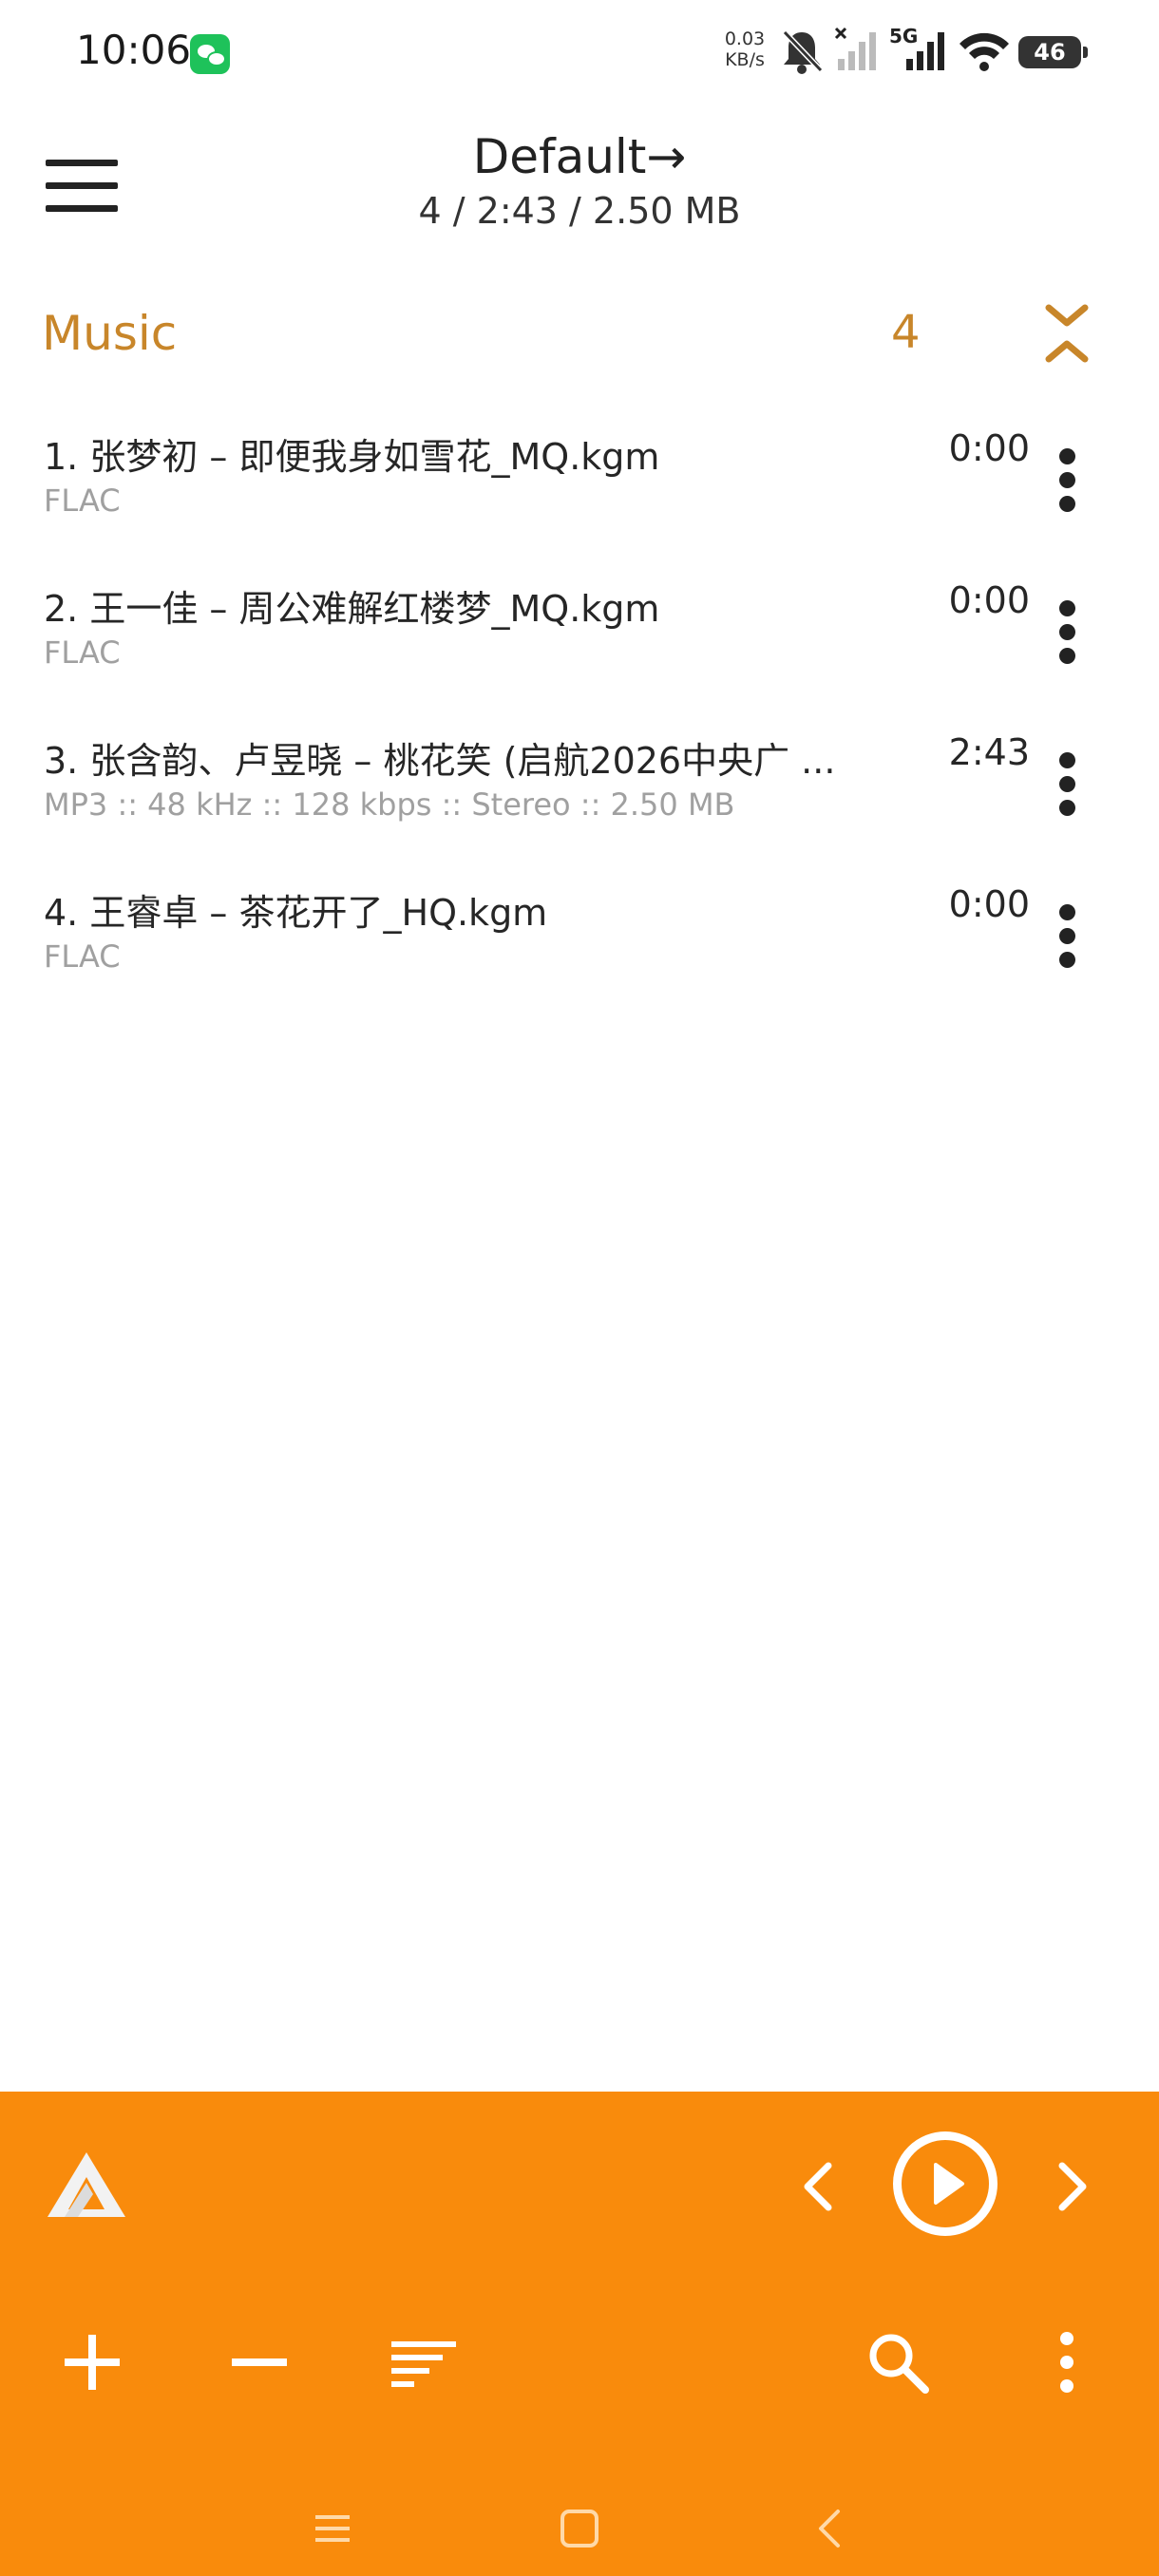  What do you see at coordinates (855, 48) in the screenshot?
I see `signal-off-icon` at bounding box center [855, 48].